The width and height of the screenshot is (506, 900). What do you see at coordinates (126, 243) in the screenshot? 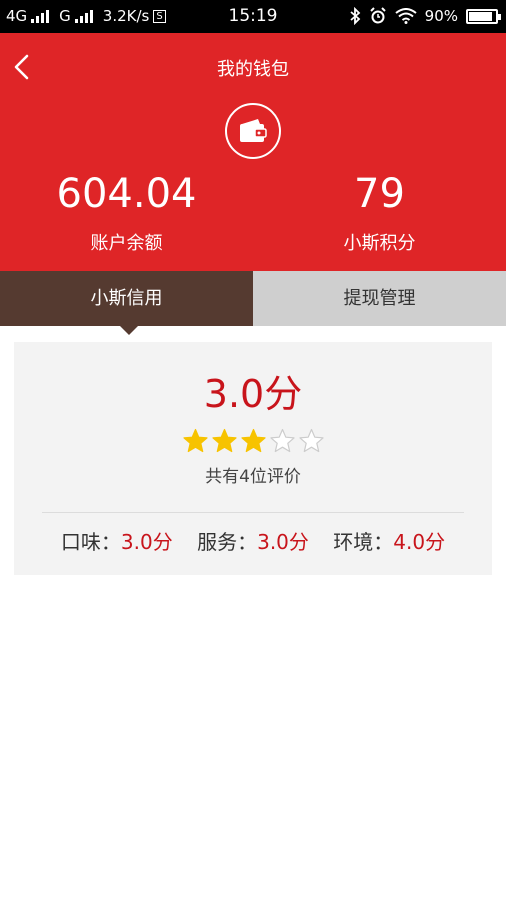
I see `balance-label: 账户余额` at bounding box center [126, 243].